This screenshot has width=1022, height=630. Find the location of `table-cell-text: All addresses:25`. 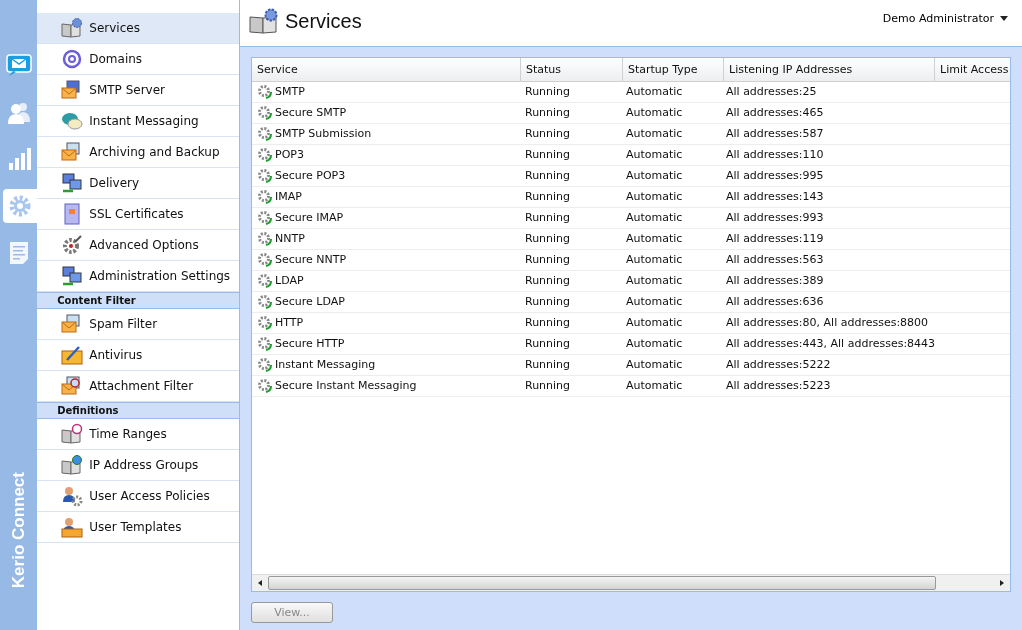

table-cell-text: All addresses:25 is located at coordinates (771, 92).